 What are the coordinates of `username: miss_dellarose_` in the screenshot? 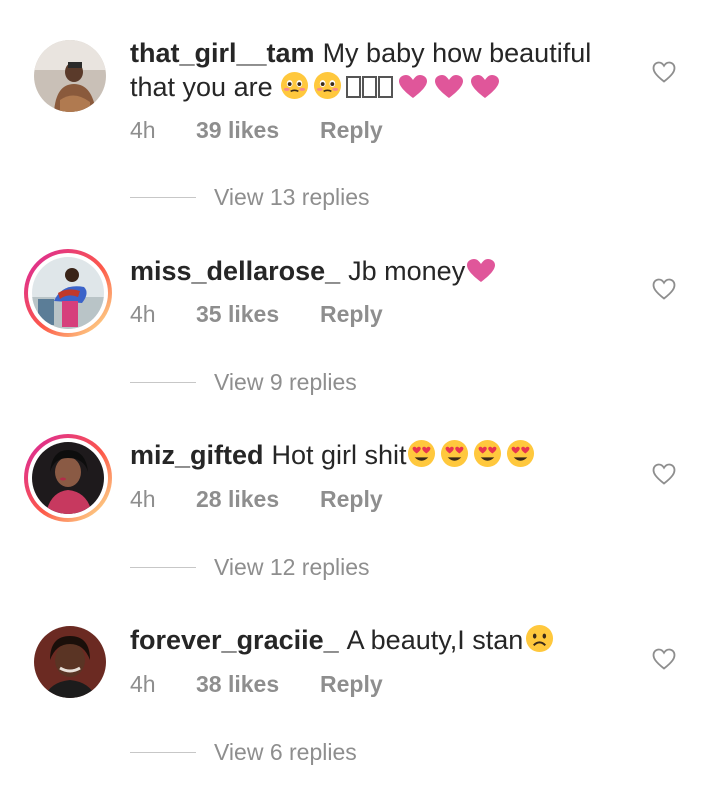 It's located at (235, 271).